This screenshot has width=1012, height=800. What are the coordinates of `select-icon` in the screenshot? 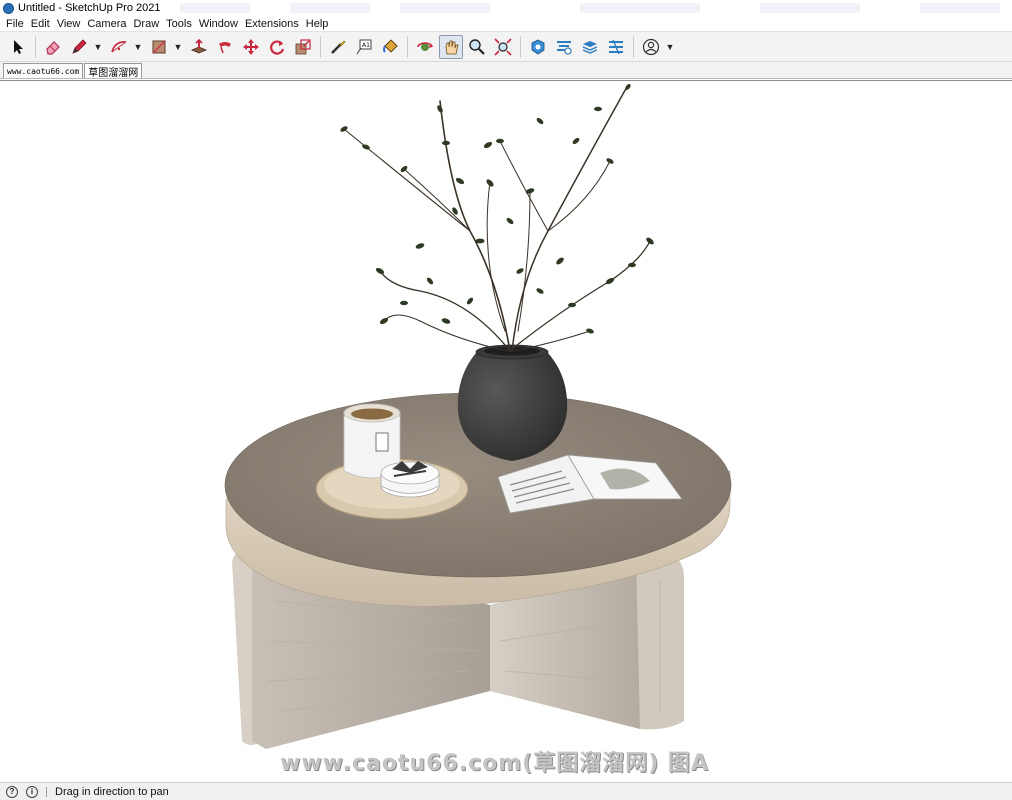 It's located at (18, 46).